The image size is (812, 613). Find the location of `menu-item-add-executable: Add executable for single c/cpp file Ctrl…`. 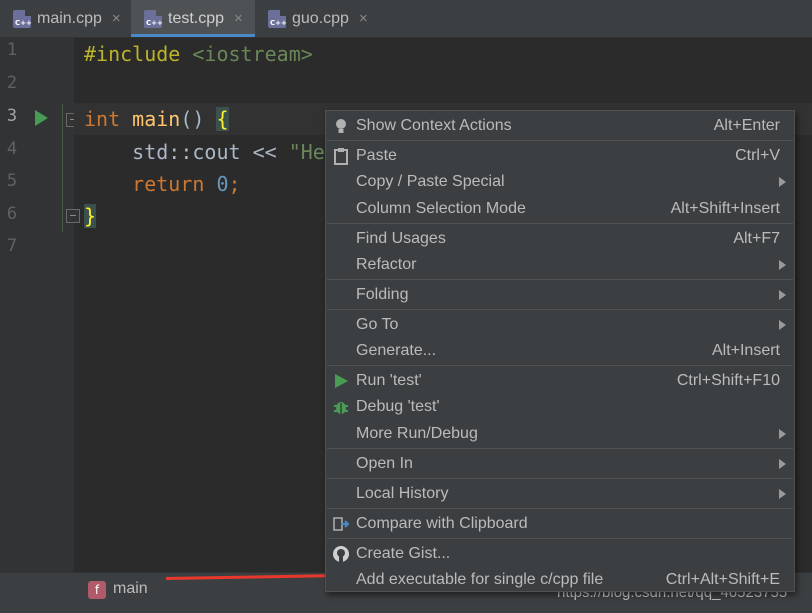

menu-item-add-executable: Add executable for single c/cpp file Ctrl… is located at coordinates (560, 580).